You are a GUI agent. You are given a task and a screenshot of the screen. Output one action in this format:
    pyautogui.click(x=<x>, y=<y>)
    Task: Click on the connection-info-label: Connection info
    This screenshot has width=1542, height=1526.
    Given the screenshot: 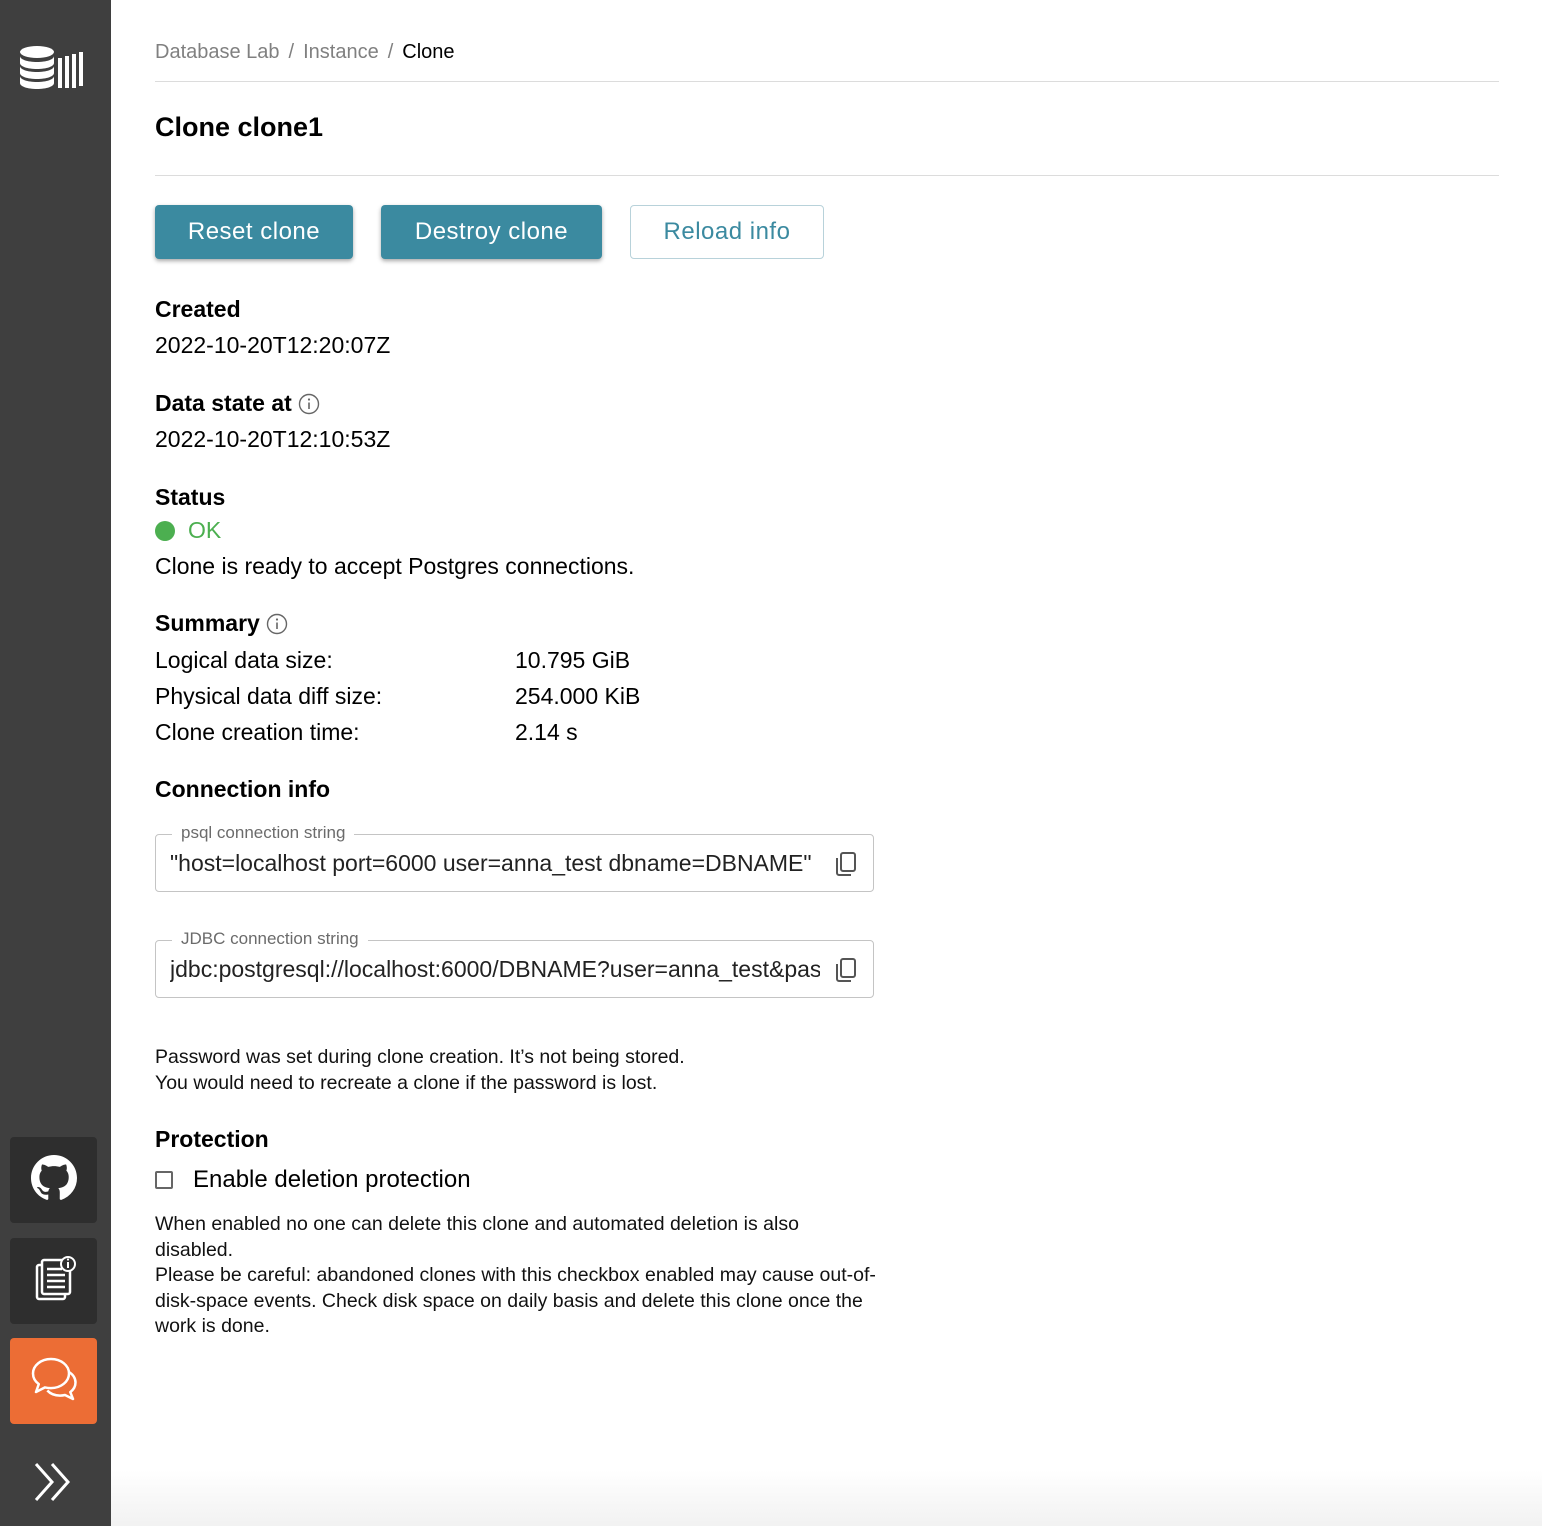 What is the action you would take?
    pyautogui.click(x=242, y=789)
    